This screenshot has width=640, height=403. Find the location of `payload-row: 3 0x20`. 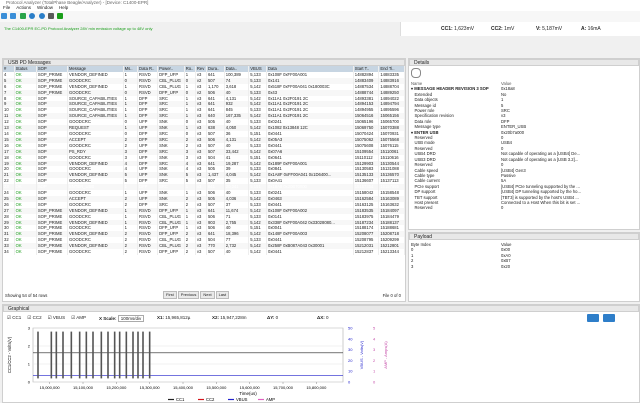

payload-row: 3 0x20 is located at coordinates (523, 266).